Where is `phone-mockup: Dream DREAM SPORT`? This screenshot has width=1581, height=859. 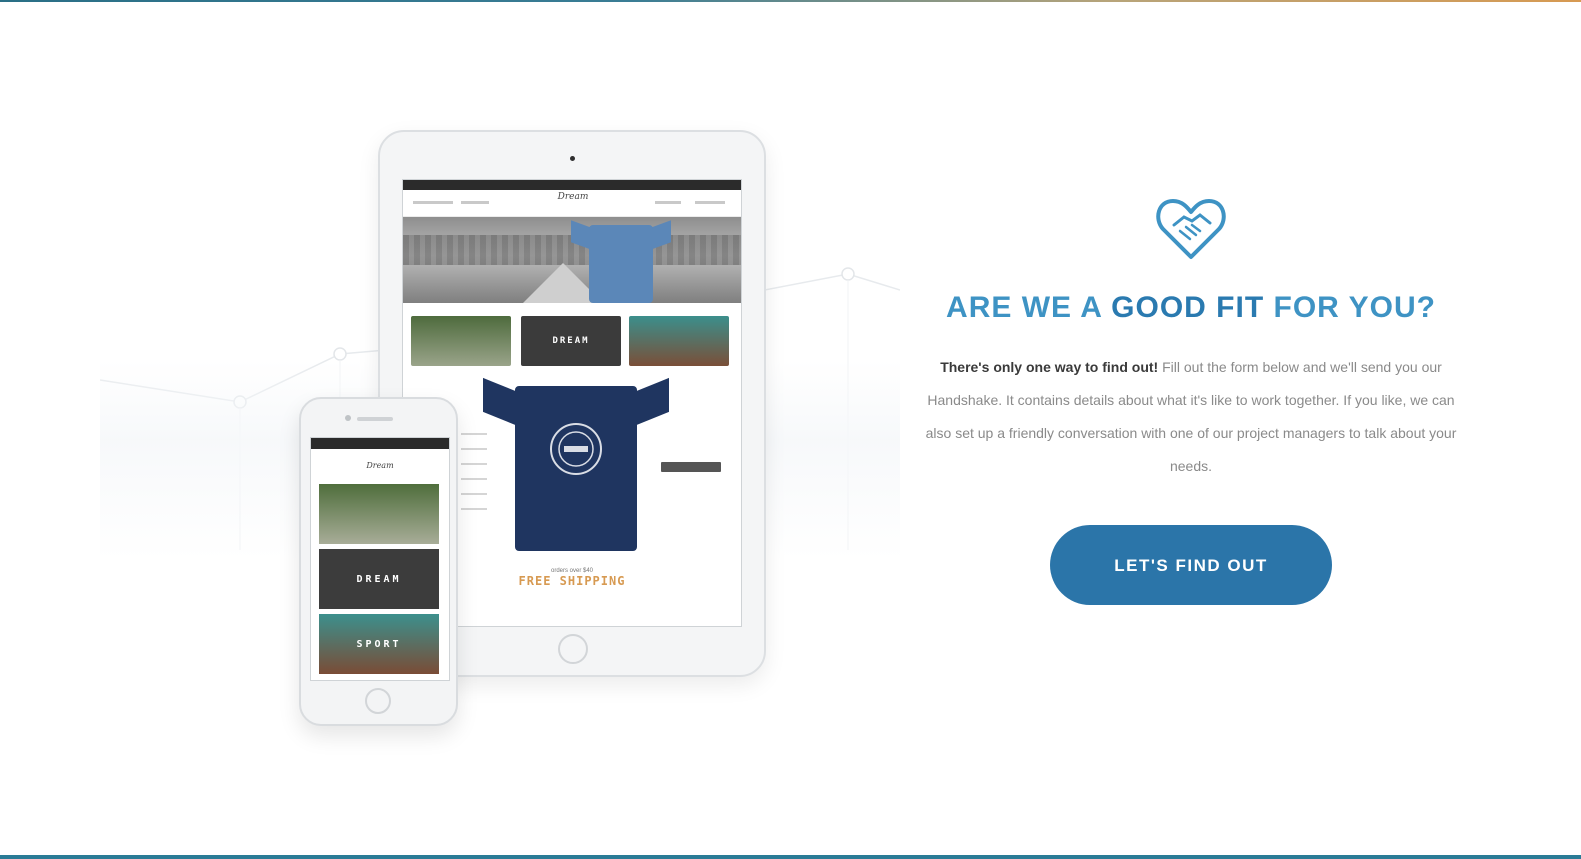
phone-mockup: Dream DREAM SPORT is located at coordinates (378, 561).